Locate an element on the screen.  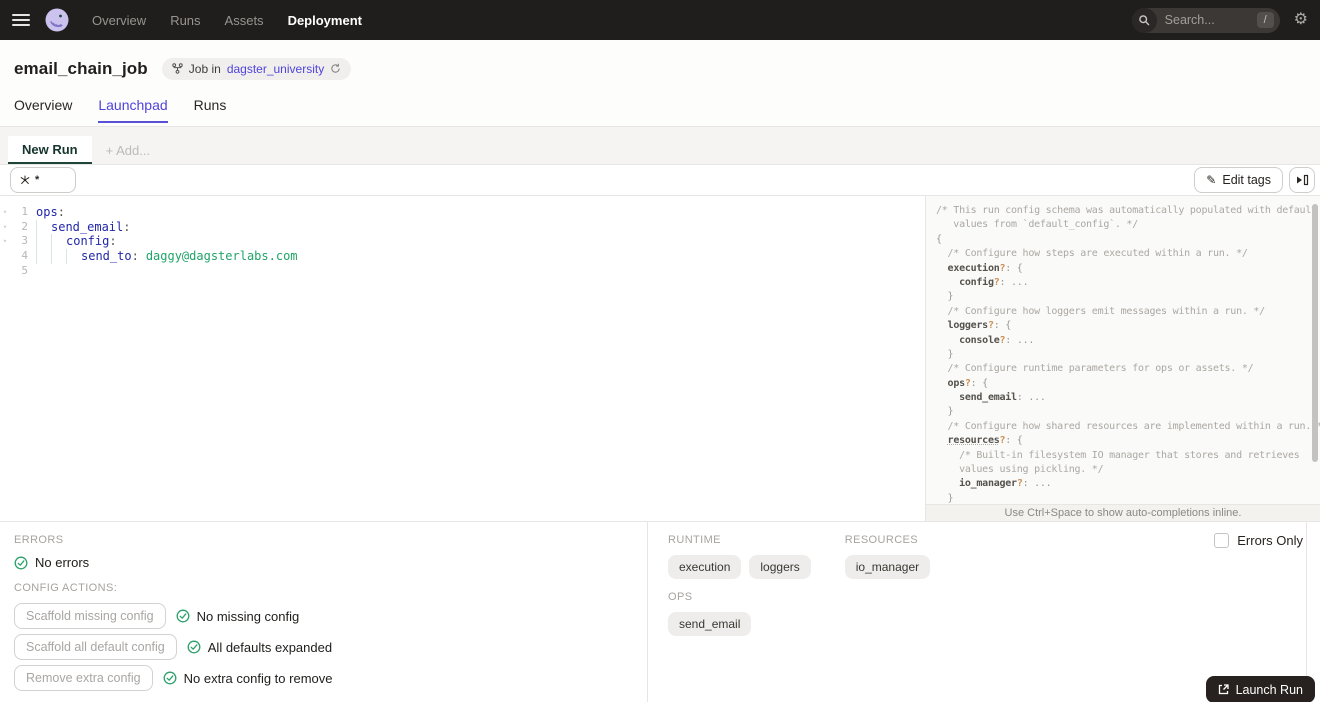
editor-line: ▾ 3 config: is located at coordinates (462, 242).